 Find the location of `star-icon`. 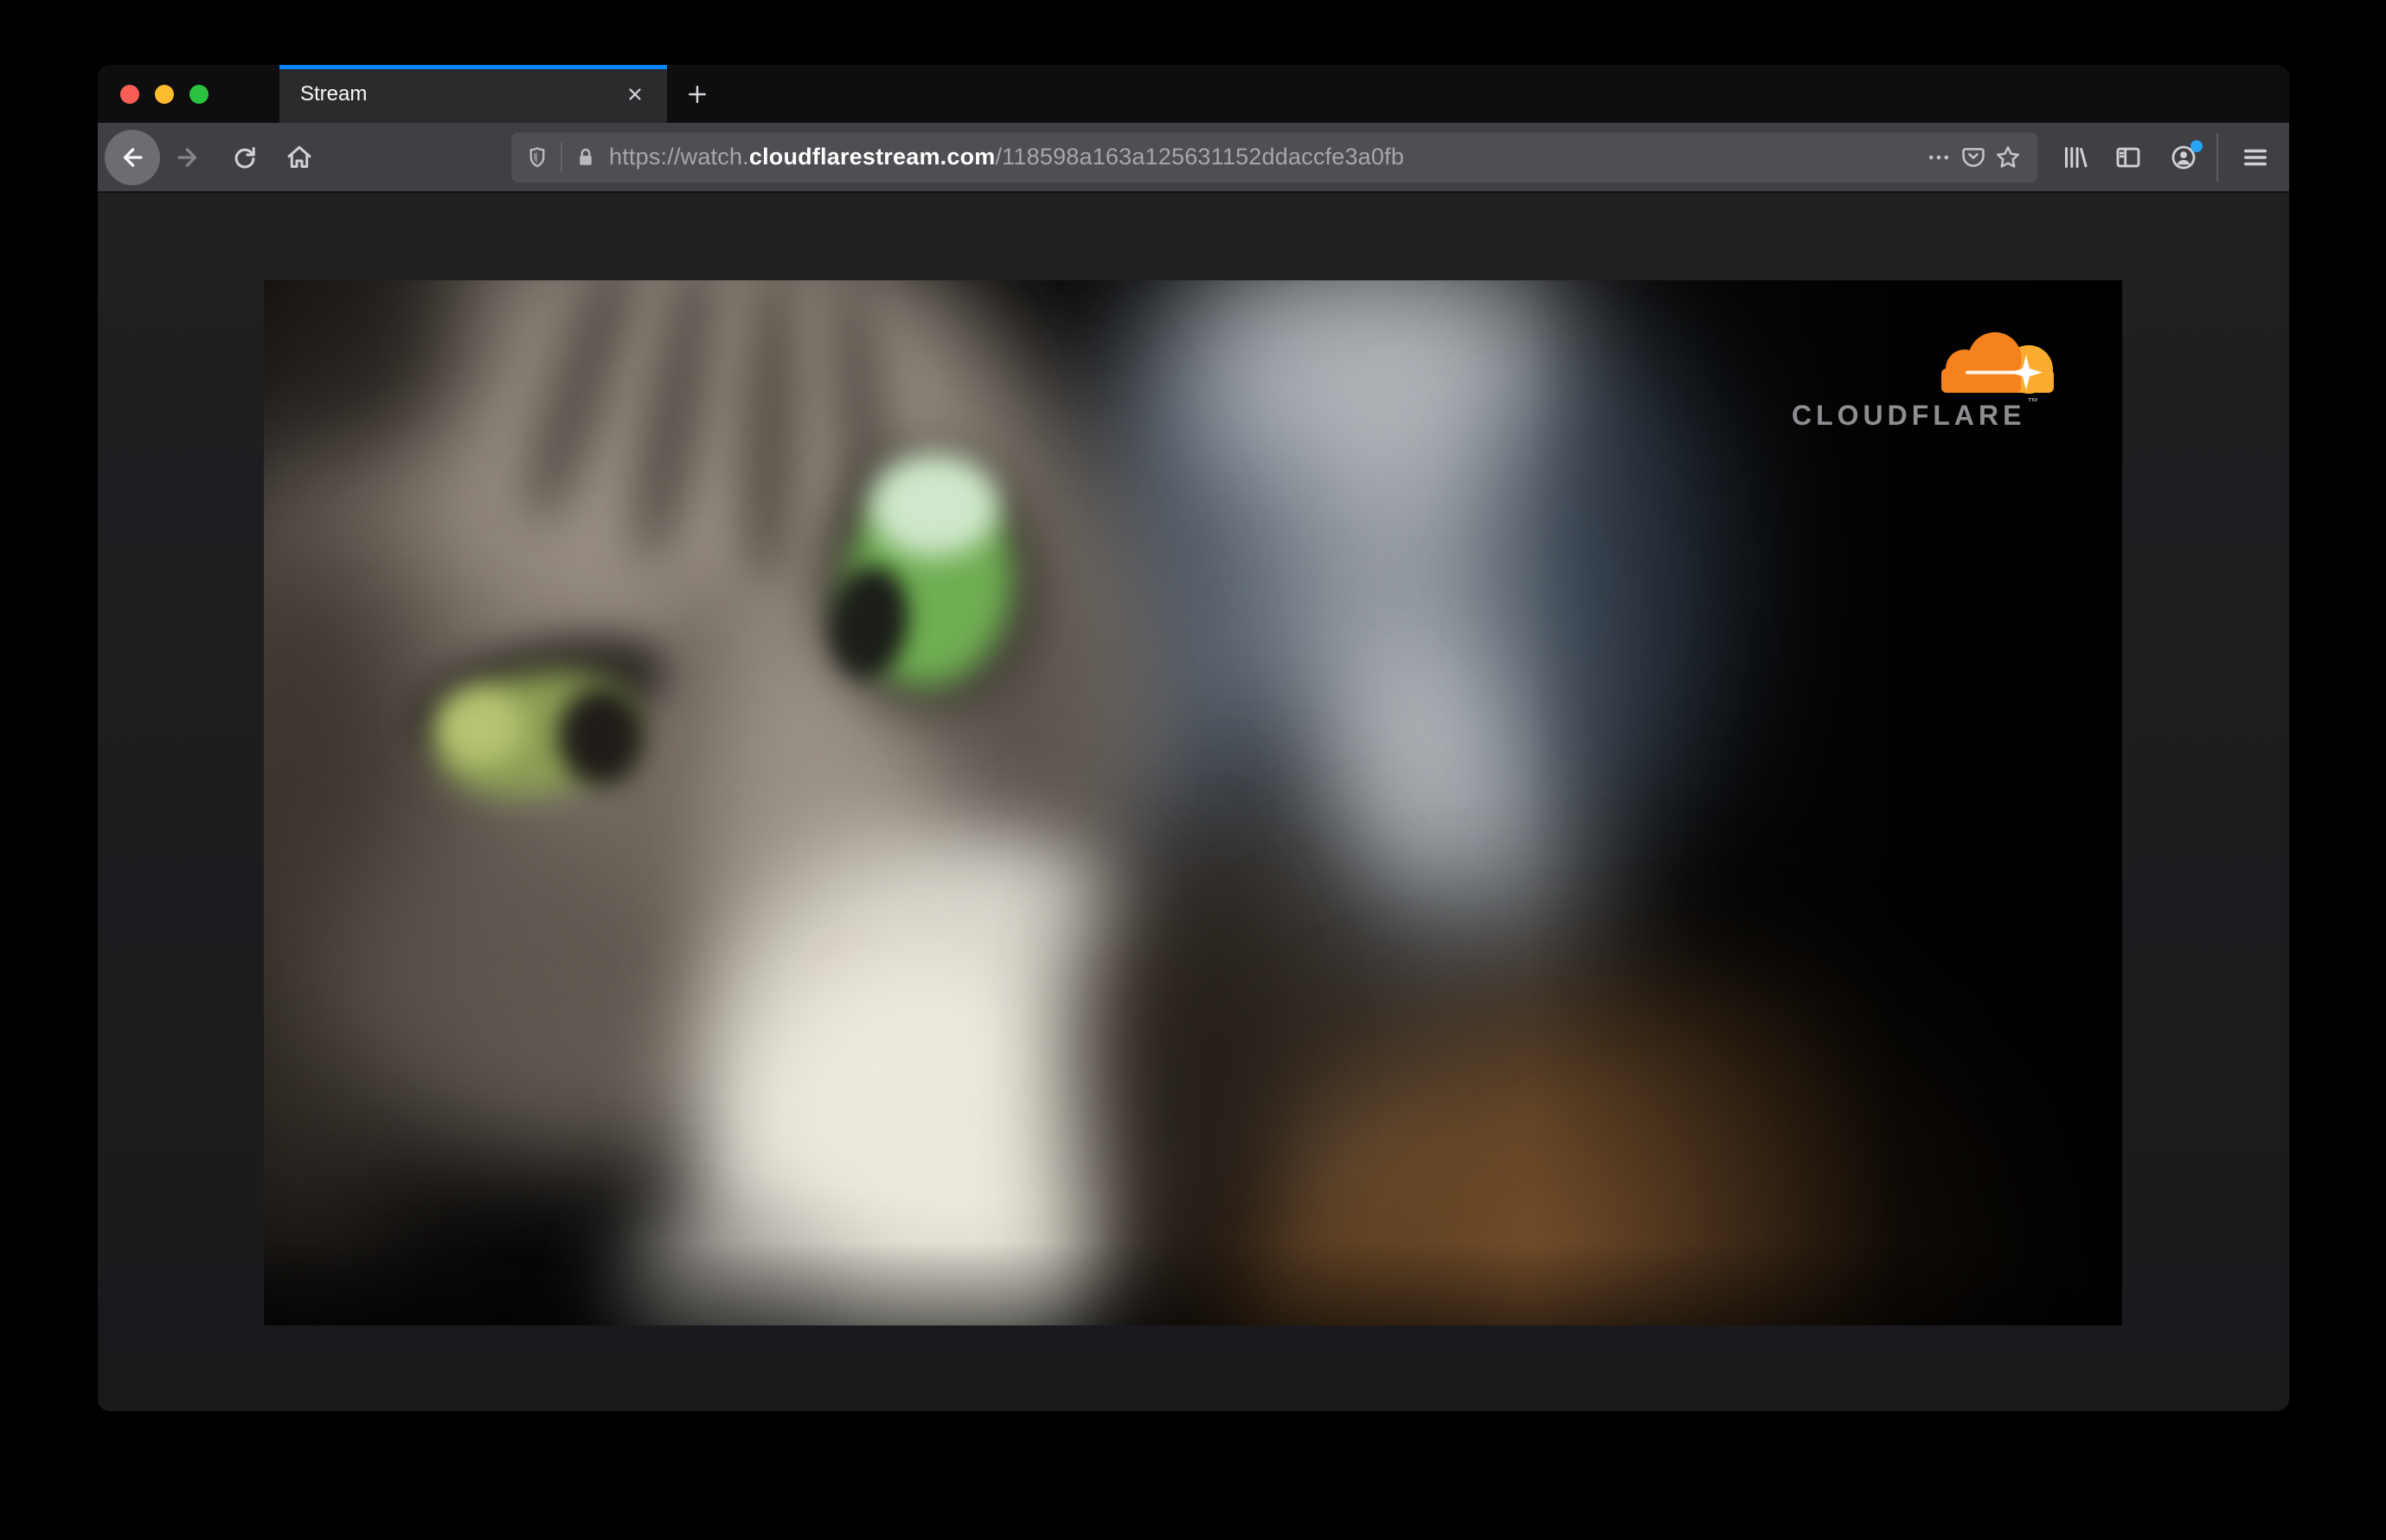

star-icon is located at coordinates (2008, 157).